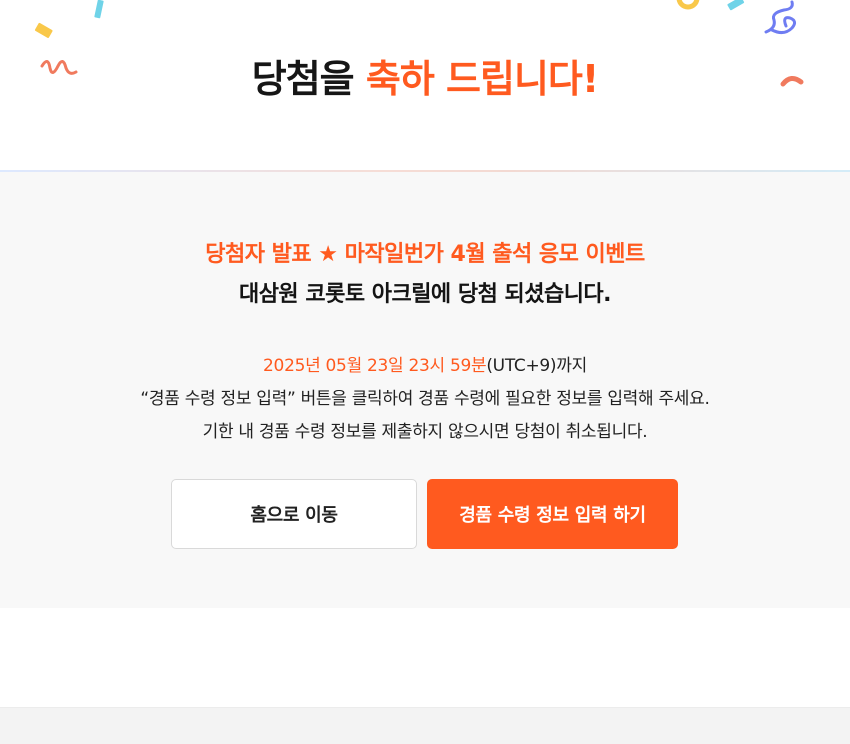  What do you see at coordinates (425, 725) in the screenshot?
I see `footer-band` at bounding box center [425, 725].